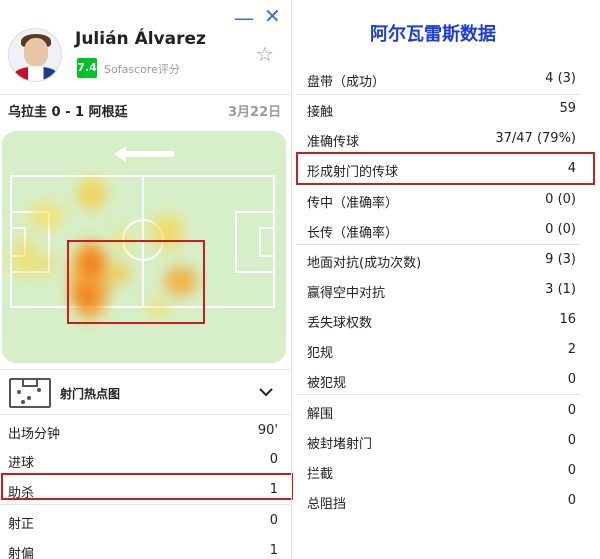 This screenshot has width=600, height=559. I want to click on stat-label-accurate-passes: 准确传球, so click(333, 142).